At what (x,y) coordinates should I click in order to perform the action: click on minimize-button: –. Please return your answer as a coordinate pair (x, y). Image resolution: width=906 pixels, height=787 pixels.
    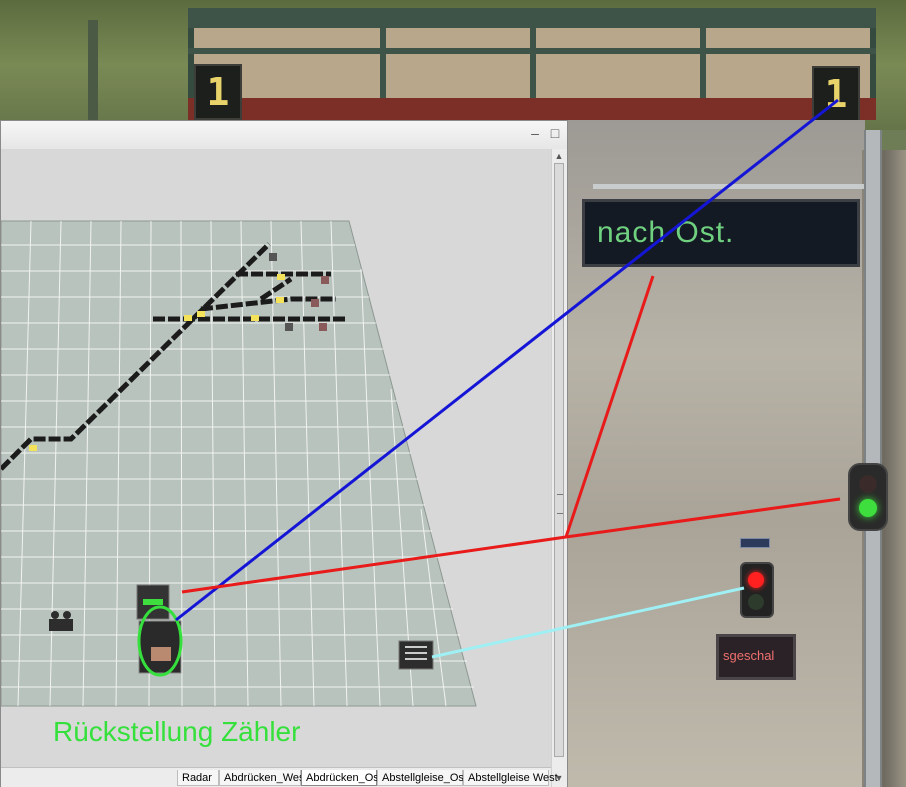
    Looking at the image, I should click on (535, 133).